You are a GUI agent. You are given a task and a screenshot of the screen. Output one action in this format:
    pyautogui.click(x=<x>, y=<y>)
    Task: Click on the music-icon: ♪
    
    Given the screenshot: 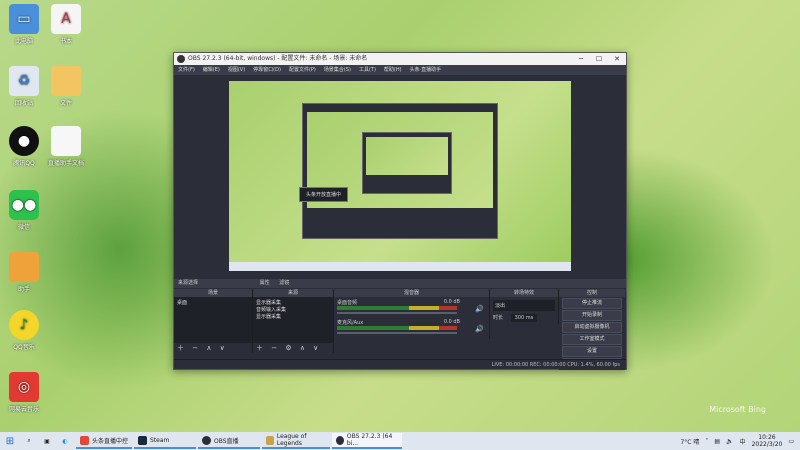 What is the action you would take?
    pyautogui.click(x=24, y=325)
    